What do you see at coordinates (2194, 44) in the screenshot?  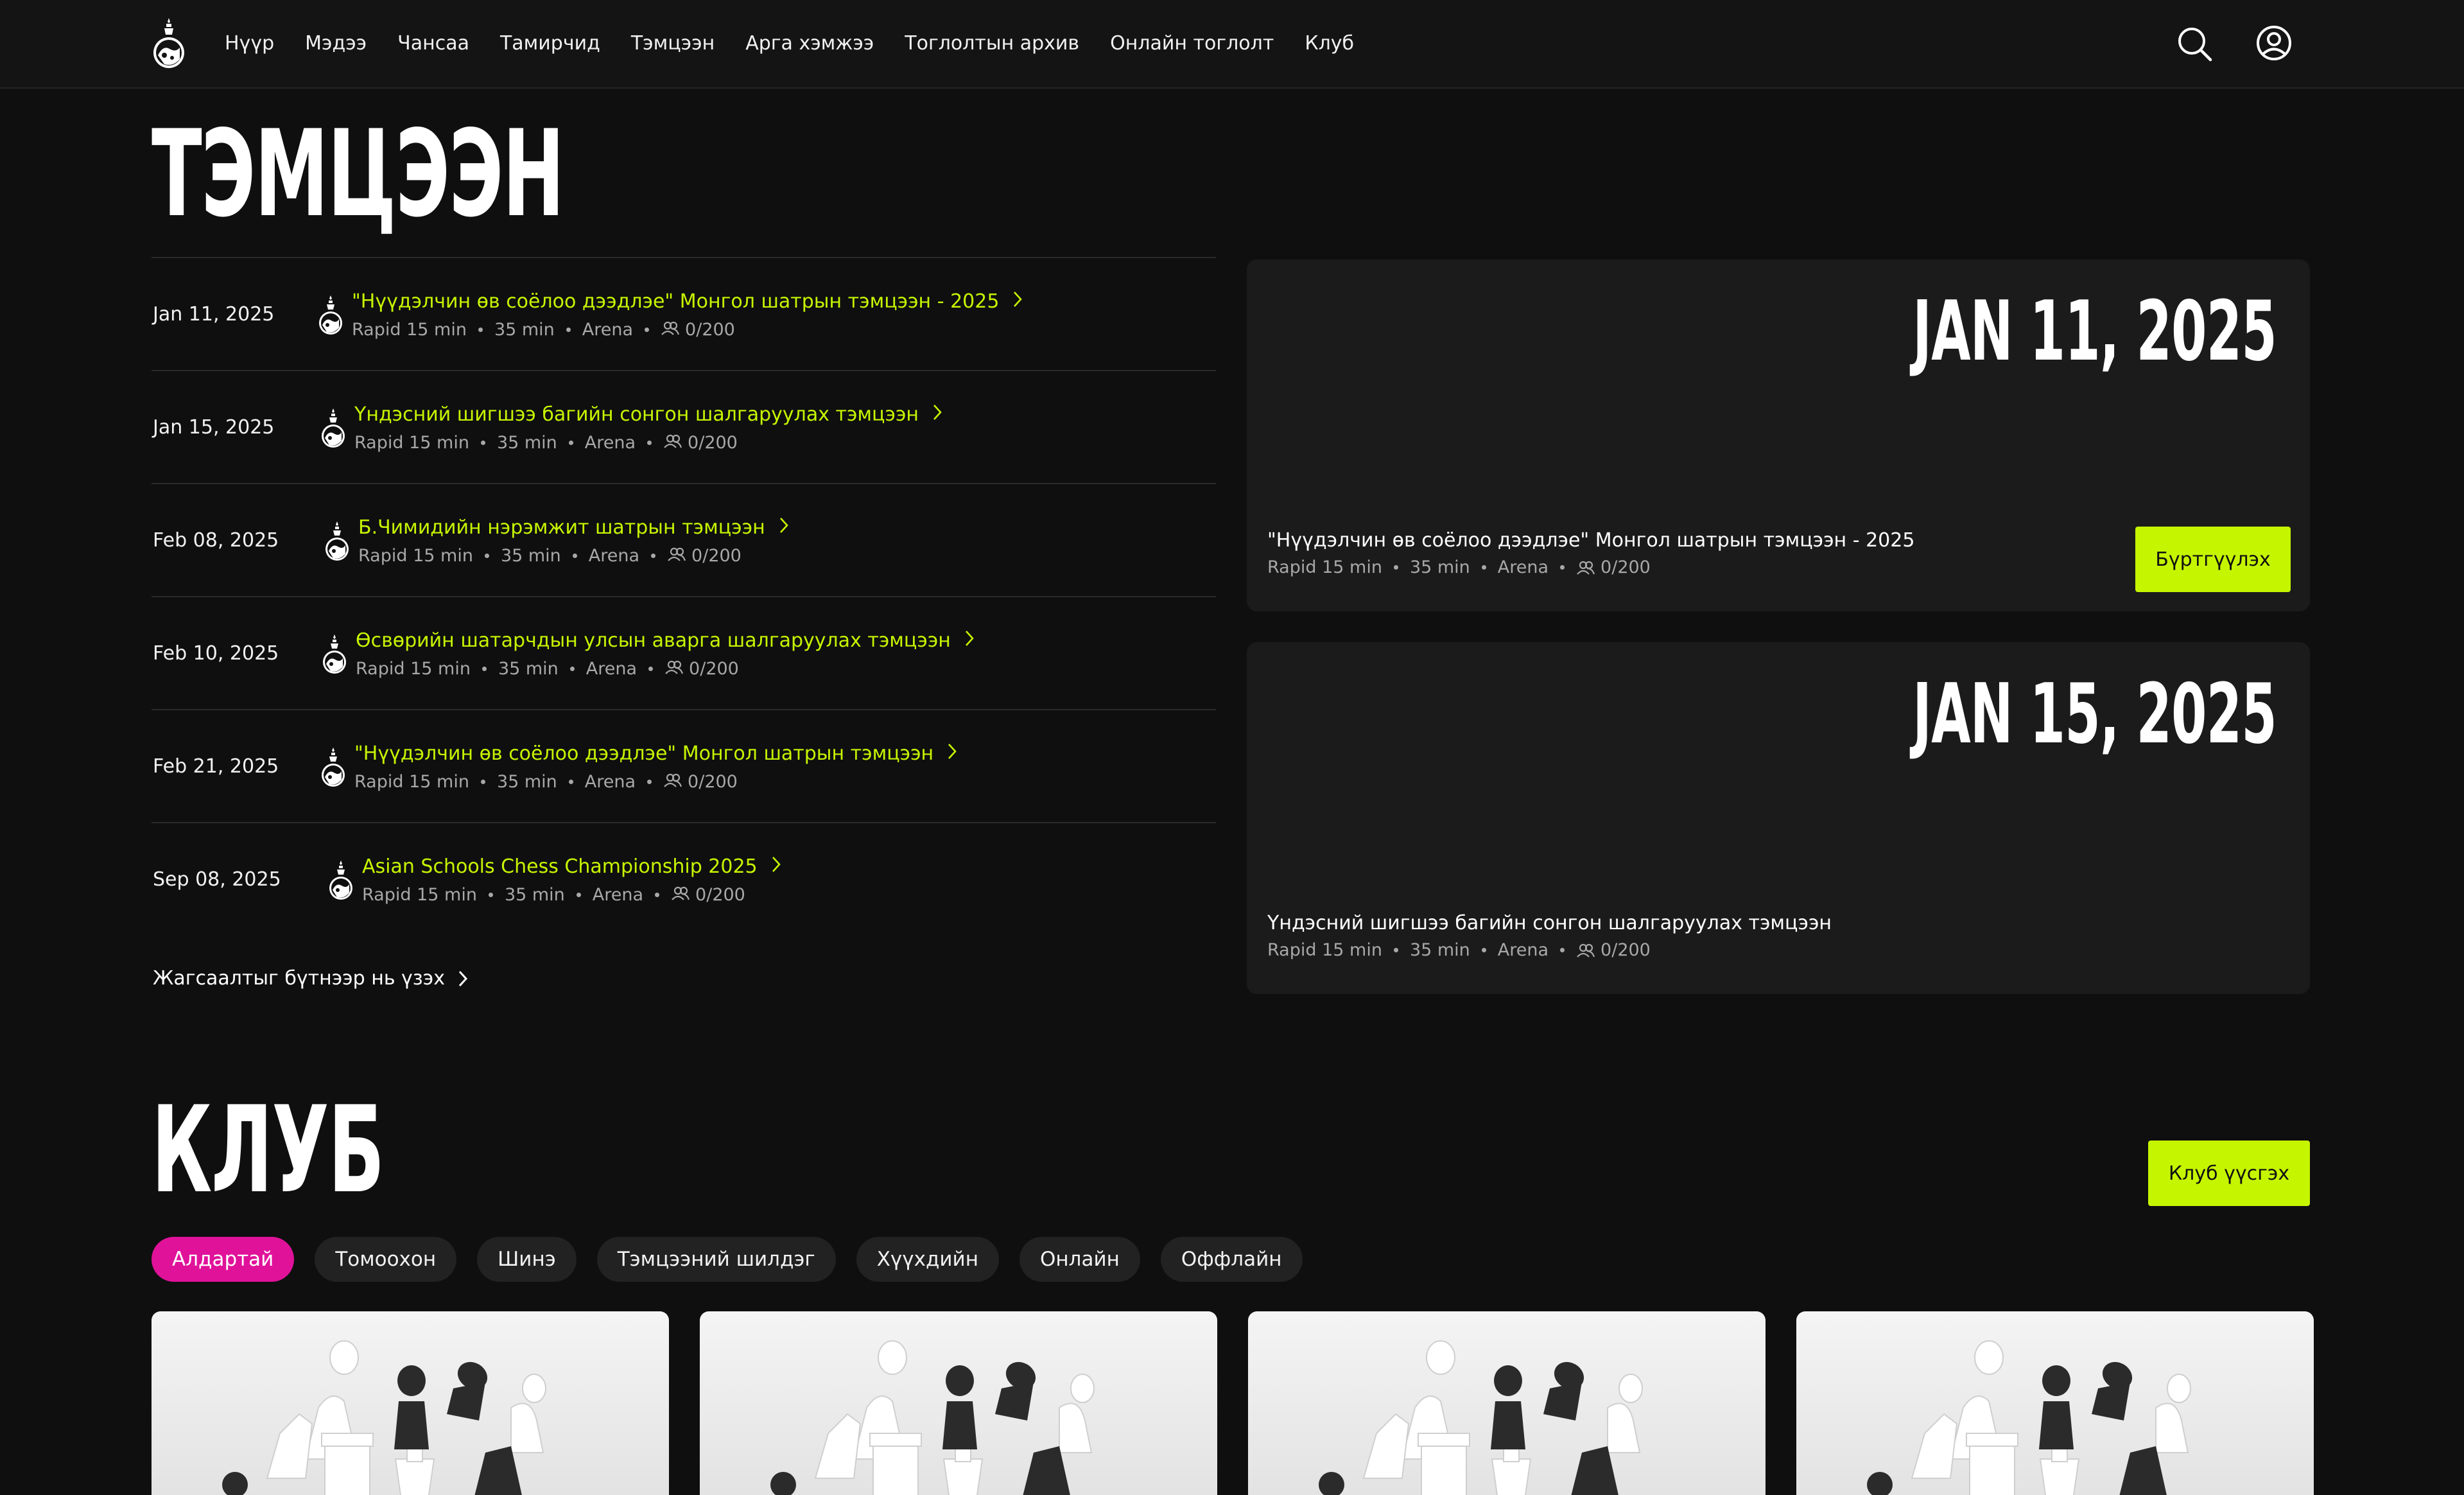 I see `search-icon` at bounding box center [2194, 44].